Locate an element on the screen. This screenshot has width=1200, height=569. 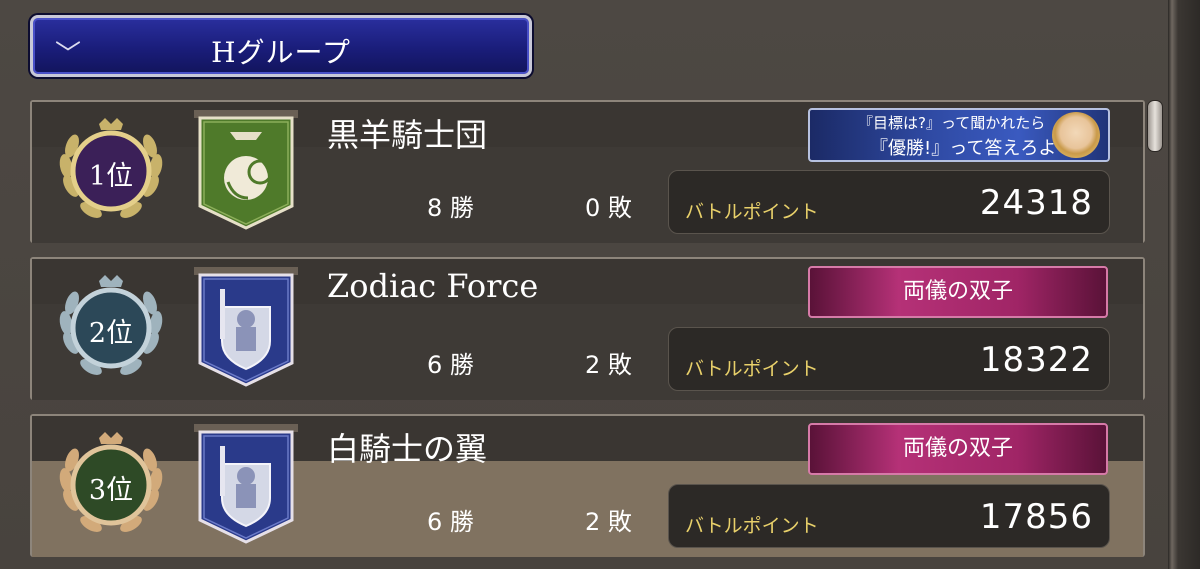
group-dropdown: ﹀ Hグループ is located at coordinates (281, 46).